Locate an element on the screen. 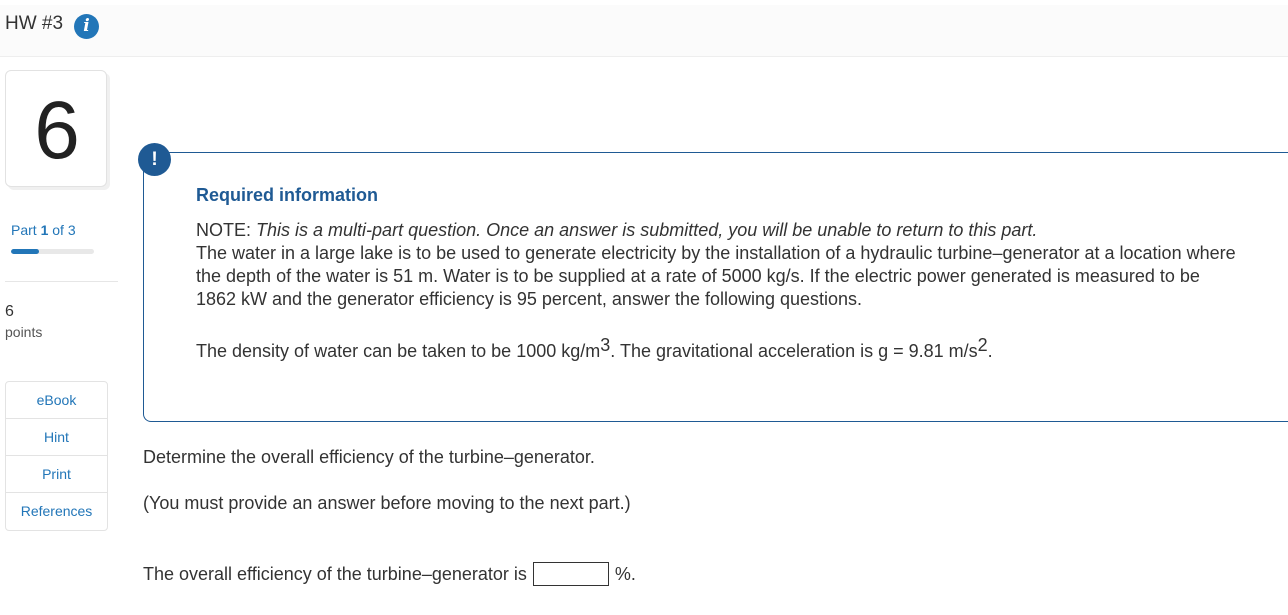 Image resolution: width=1288 pixels, height=615 pixels. sidebar-divider is located at coordinates (61, 281).